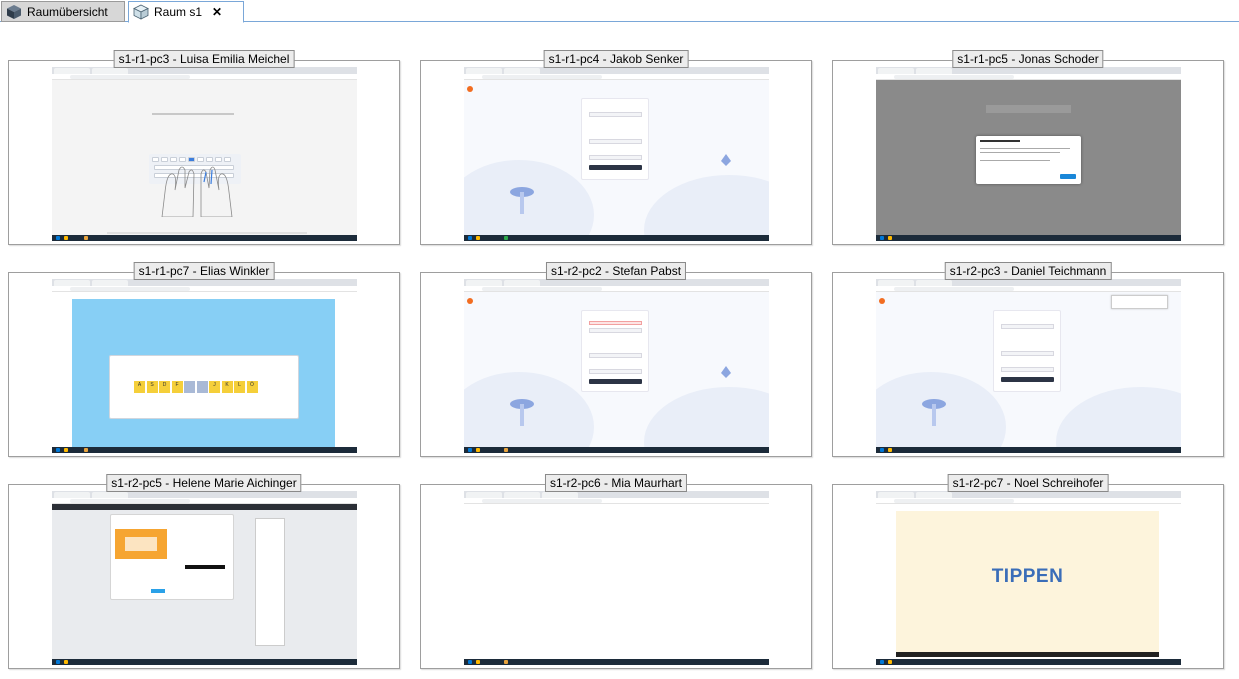  I want to click on keyboard-key: K, so click(227, 387).